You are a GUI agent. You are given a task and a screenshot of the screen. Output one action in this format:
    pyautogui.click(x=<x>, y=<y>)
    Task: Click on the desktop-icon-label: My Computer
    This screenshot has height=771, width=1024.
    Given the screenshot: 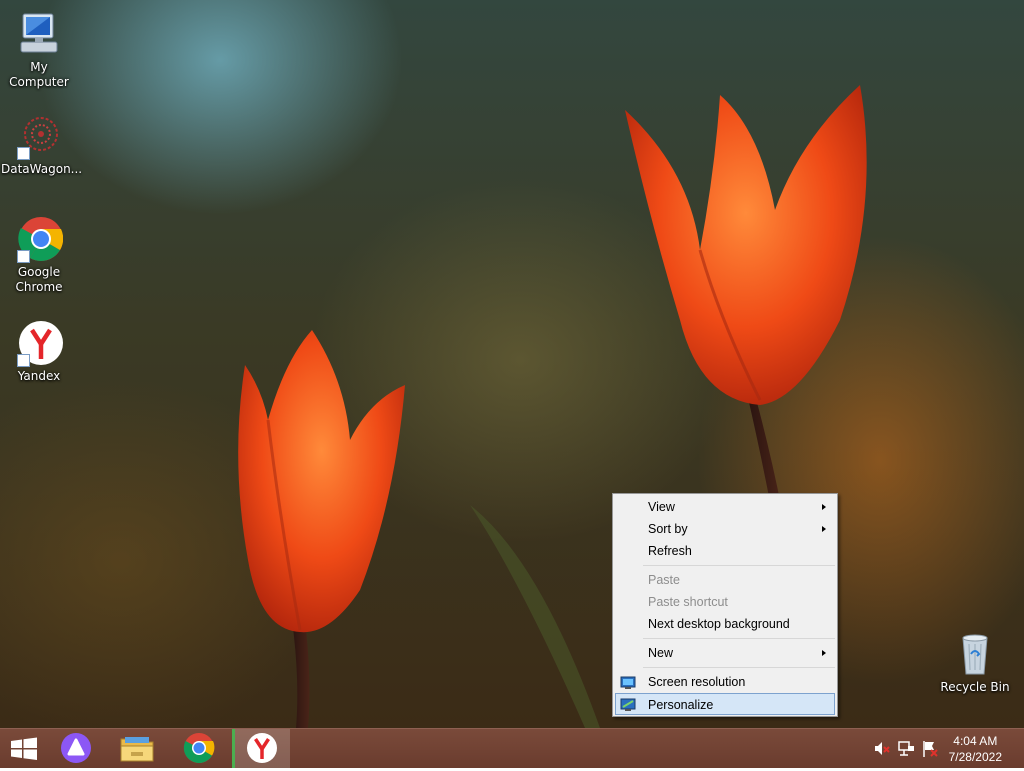 What is the action you would take?
    pyautogui.click(x=39, y=74)
    